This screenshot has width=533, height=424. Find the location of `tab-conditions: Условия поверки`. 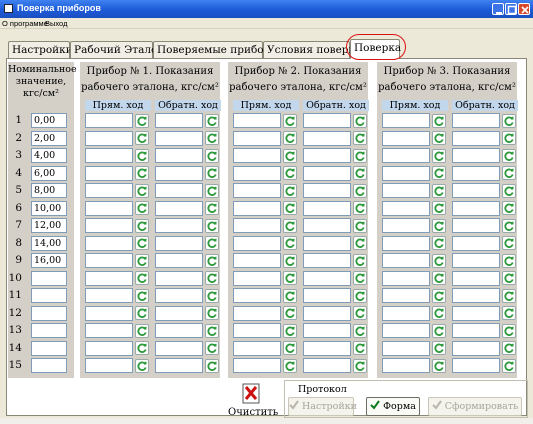

tab-conditions: Условия поверки is located at coordinates (312, 49).